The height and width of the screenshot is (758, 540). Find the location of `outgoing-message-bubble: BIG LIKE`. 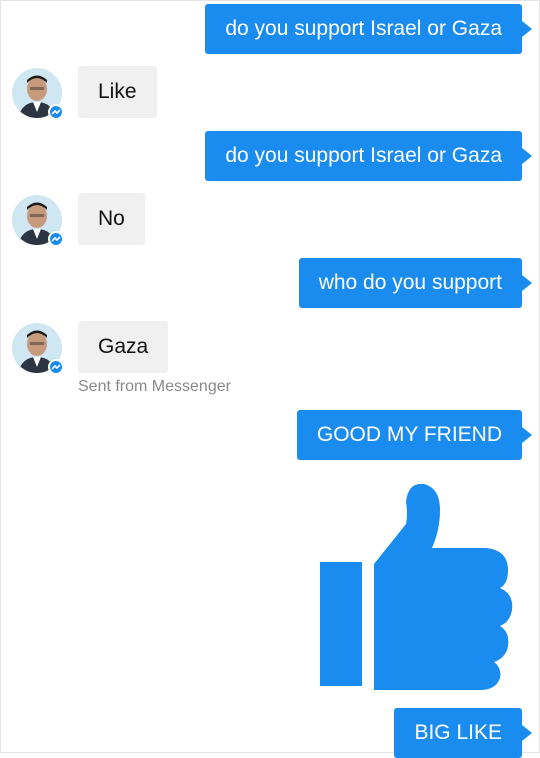

outgoing-message-bubble: BIG LIKE is located at coordinates (463, 733).